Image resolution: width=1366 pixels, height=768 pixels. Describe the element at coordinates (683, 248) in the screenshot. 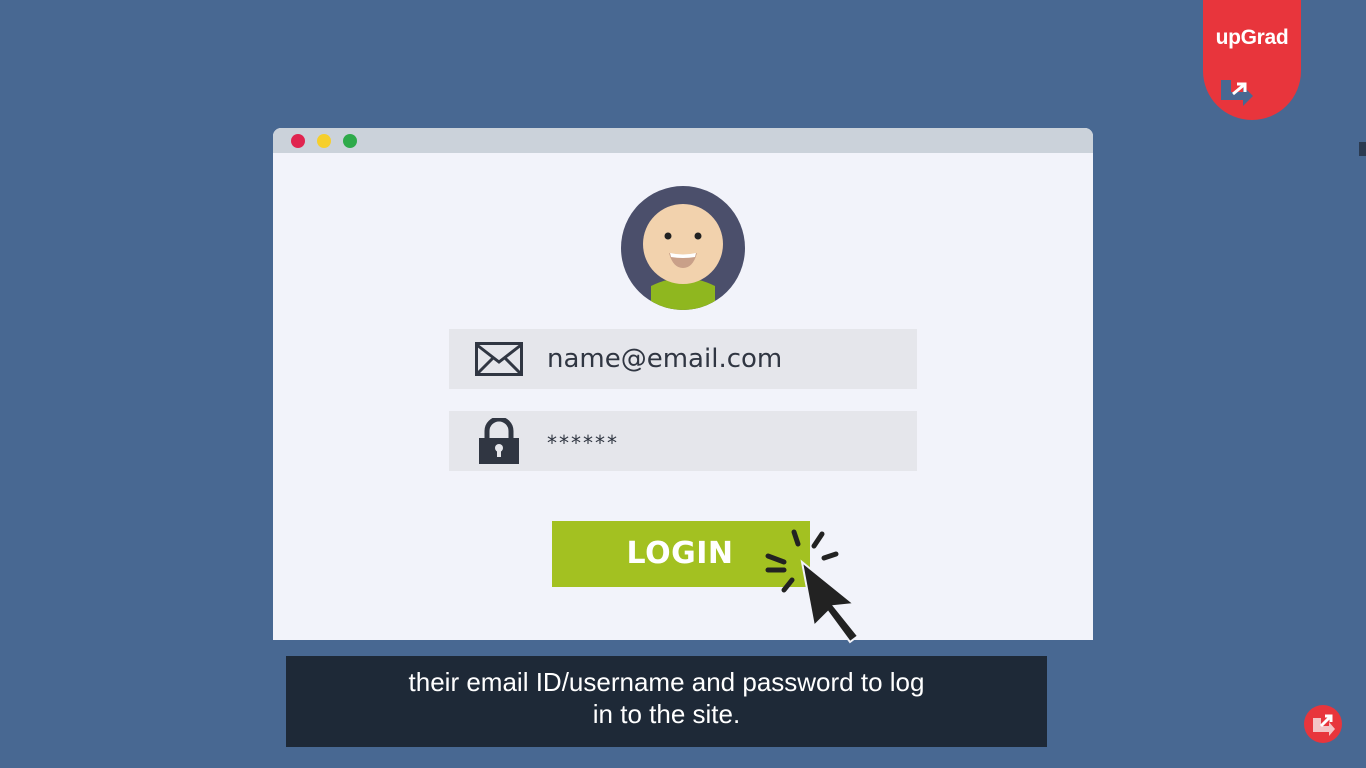

I see `user-avatar-icon` at that location.